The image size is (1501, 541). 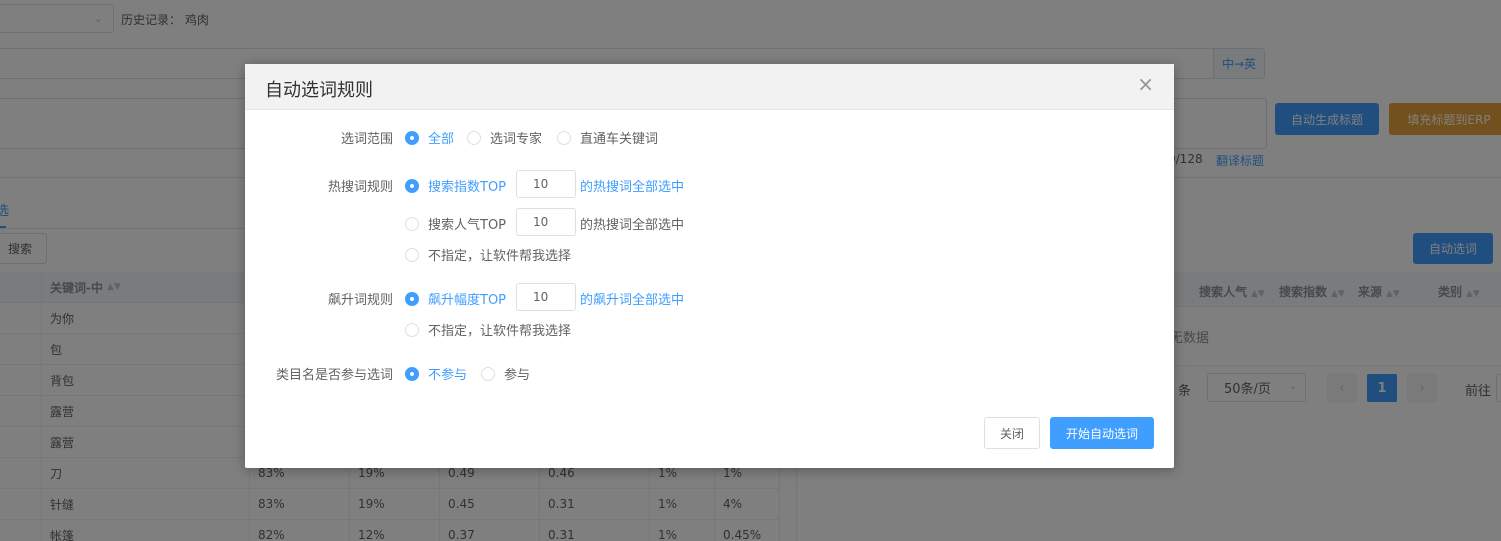 I want to click on rising-radio-growth: 飙升幅度TOP, so click(x=455, y=298).